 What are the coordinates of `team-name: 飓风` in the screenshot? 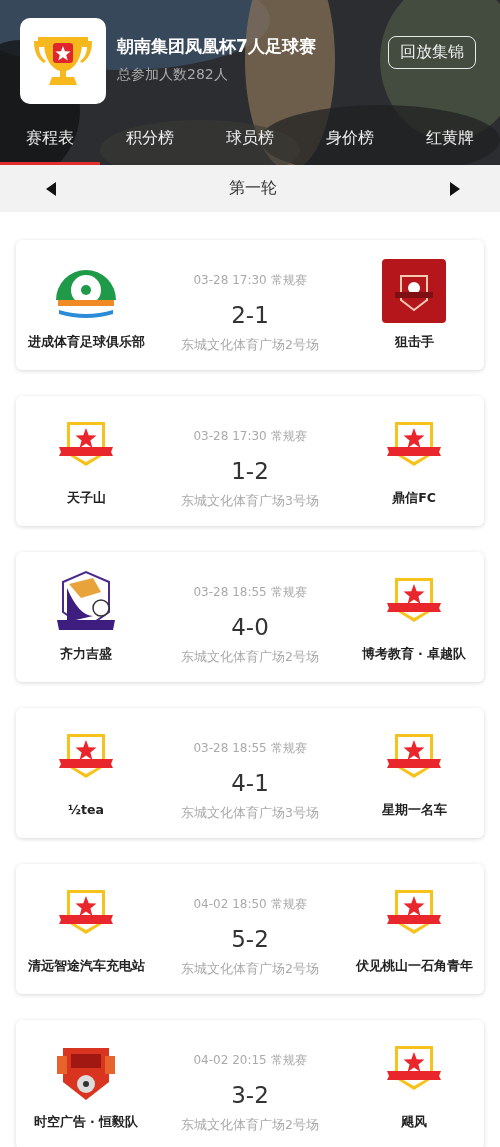 It's located at (414, 1122).